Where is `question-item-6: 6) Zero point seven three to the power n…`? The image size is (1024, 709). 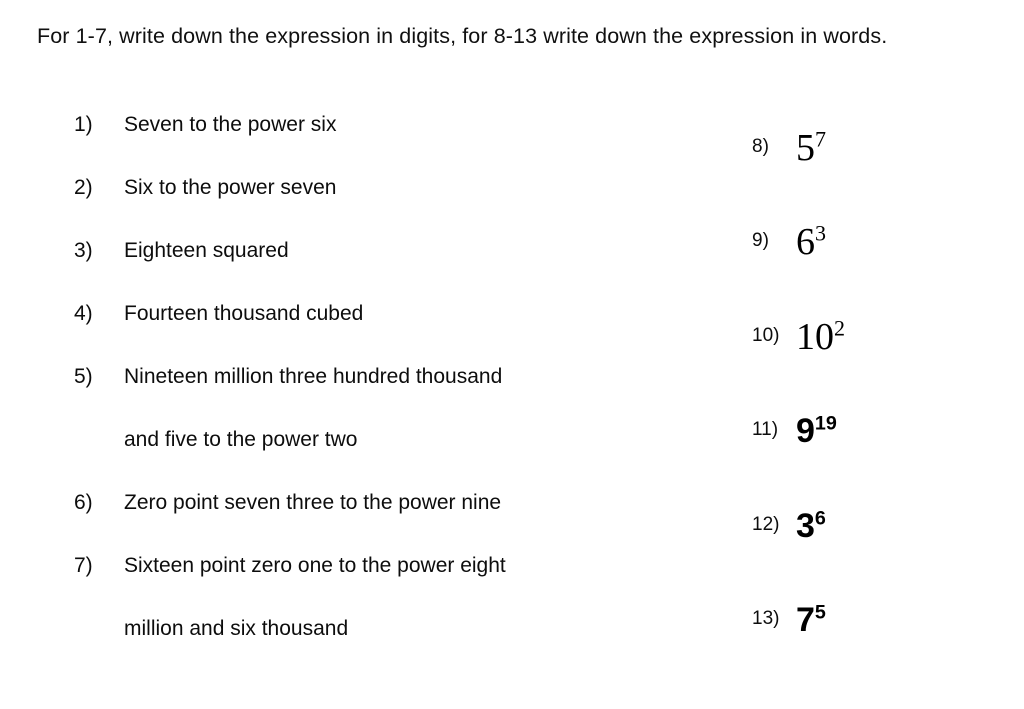
question-item-6: 6) Zero point seven three to the power n… is located at coordinates (394, 517).